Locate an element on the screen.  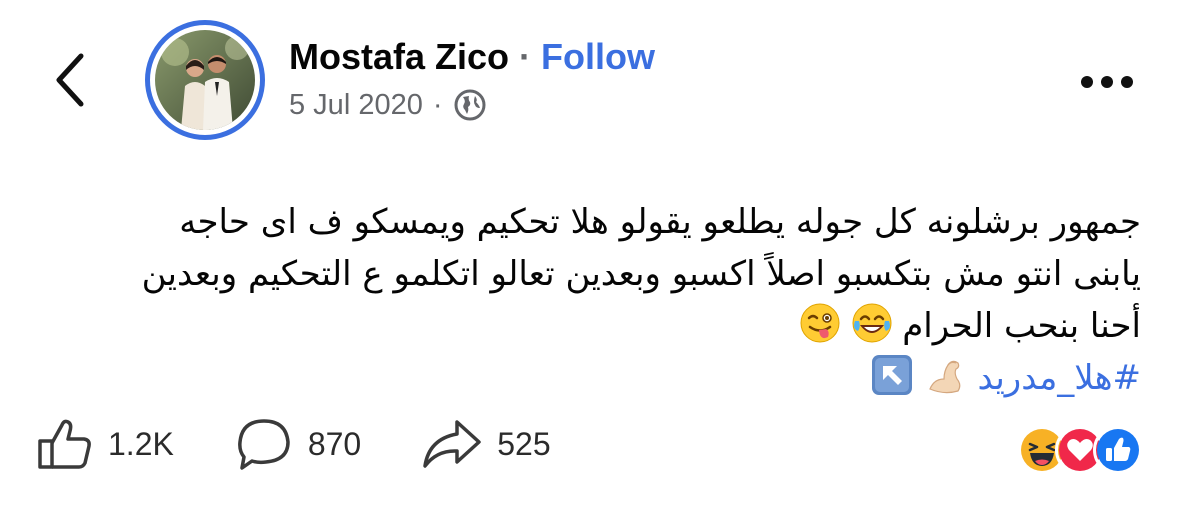
like-button: 1.2K is located at coordinates (105, 444).